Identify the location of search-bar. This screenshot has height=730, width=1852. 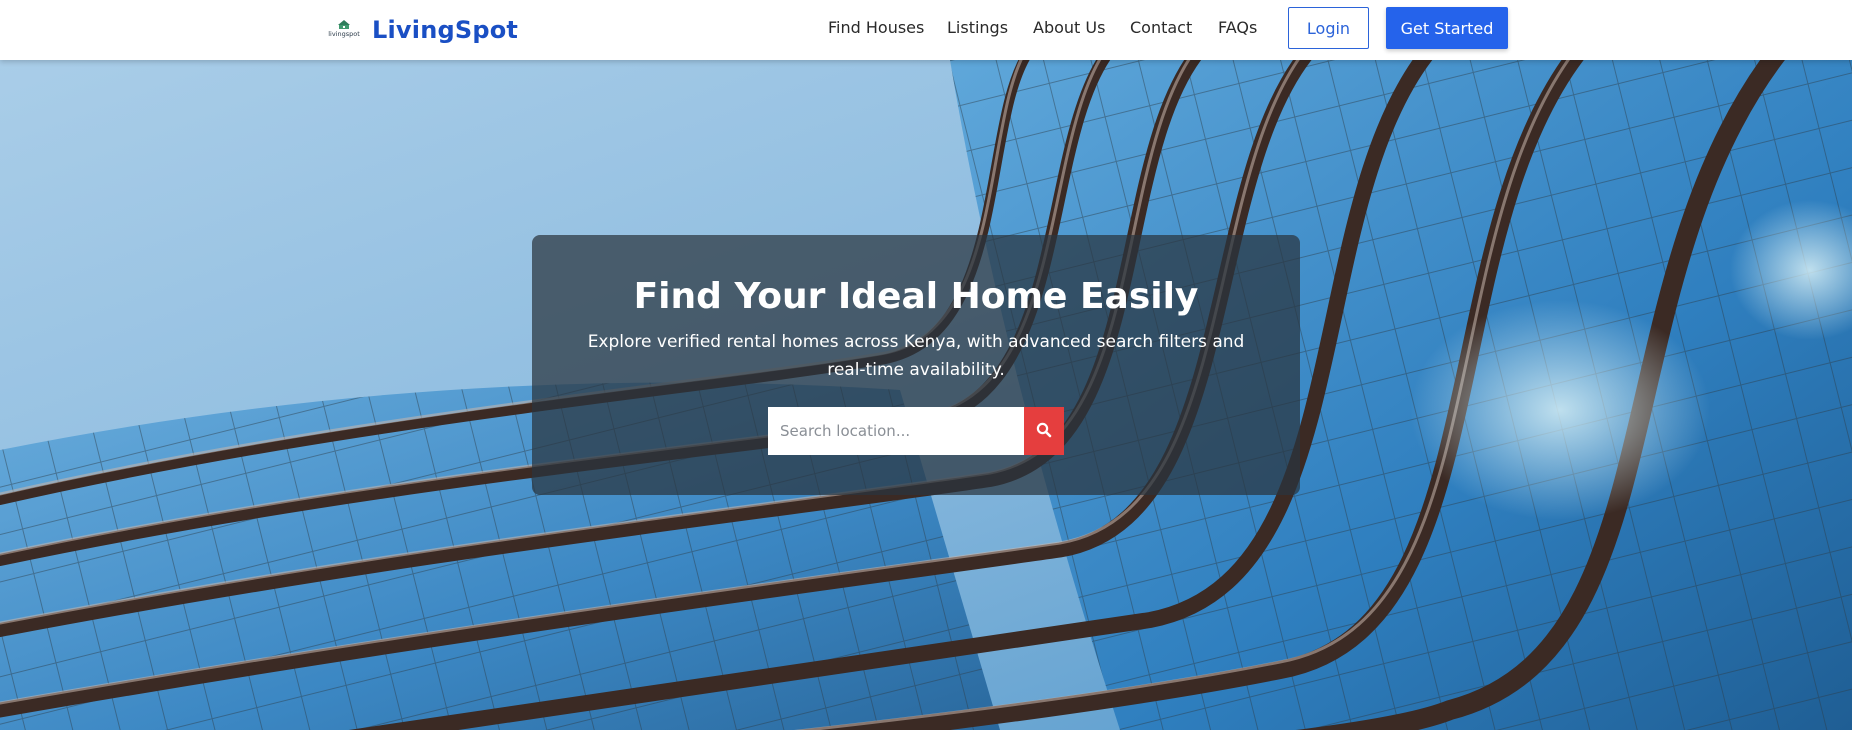
(916, 431).